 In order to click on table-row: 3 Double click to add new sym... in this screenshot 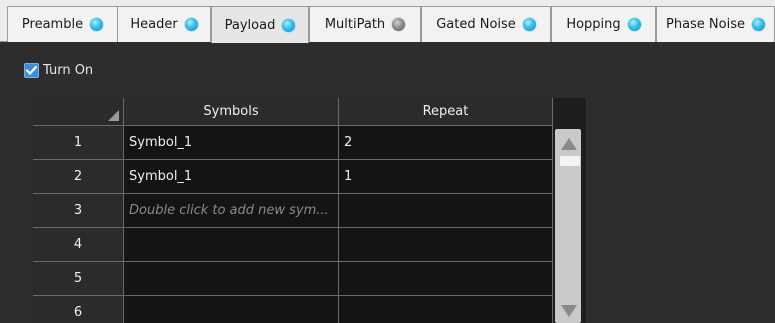, I will do `click(293, 211)`.